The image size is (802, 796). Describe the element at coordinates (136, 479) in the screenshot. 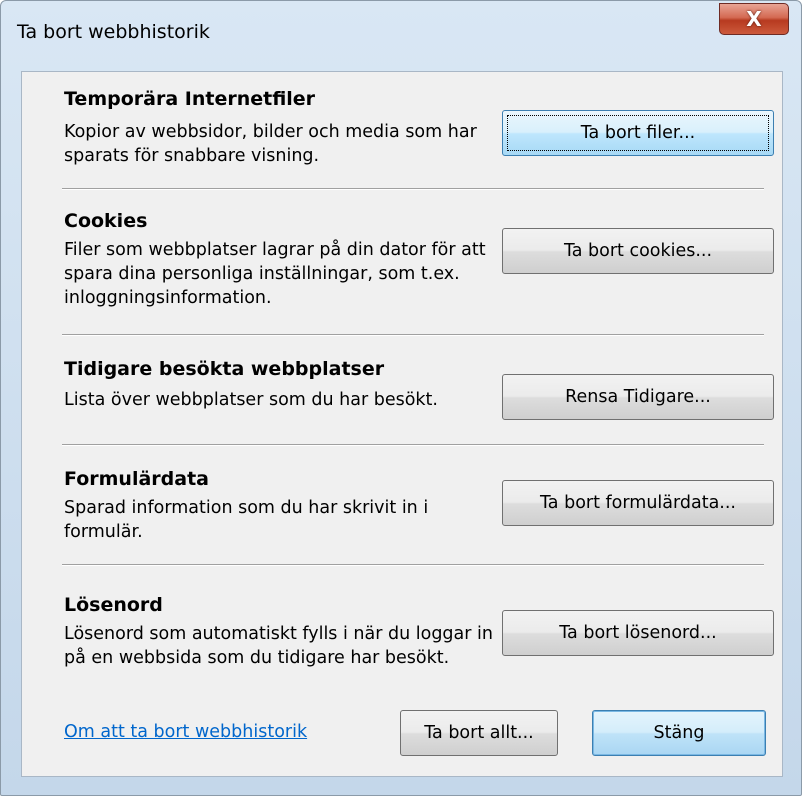

I see `form-data-title: Formulärdata` at that location.